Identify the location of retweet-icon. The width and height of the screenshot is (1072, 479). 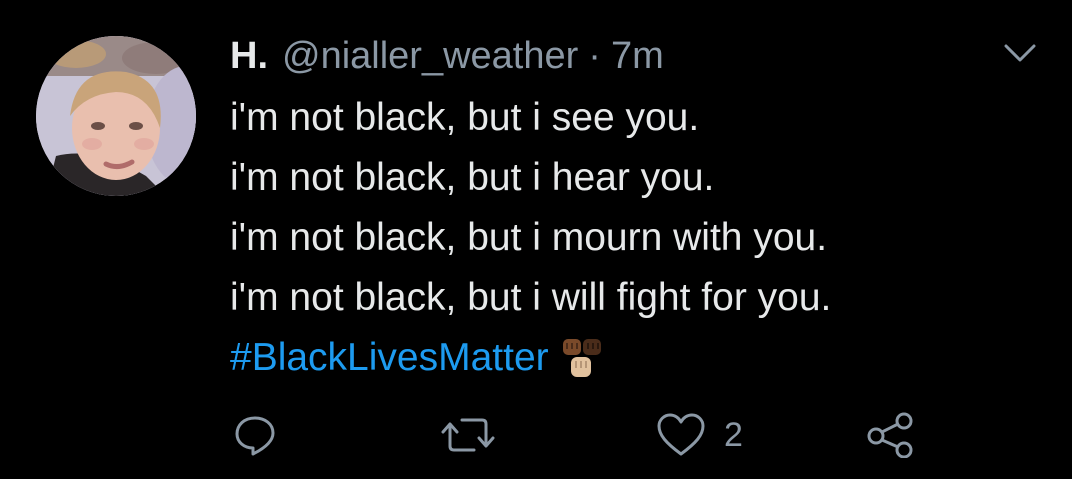
(468, 435).